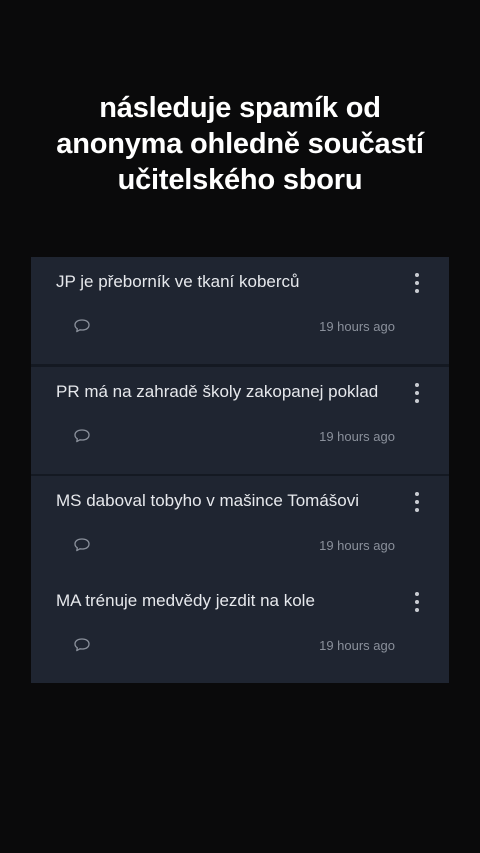 This screenshot has height=853, width=480. What do you see at coordinates (185, 600) in the screenshot?
I see `post-text: MA trénuje medvědy jezdit na kole` at bounding box center [185, 600].